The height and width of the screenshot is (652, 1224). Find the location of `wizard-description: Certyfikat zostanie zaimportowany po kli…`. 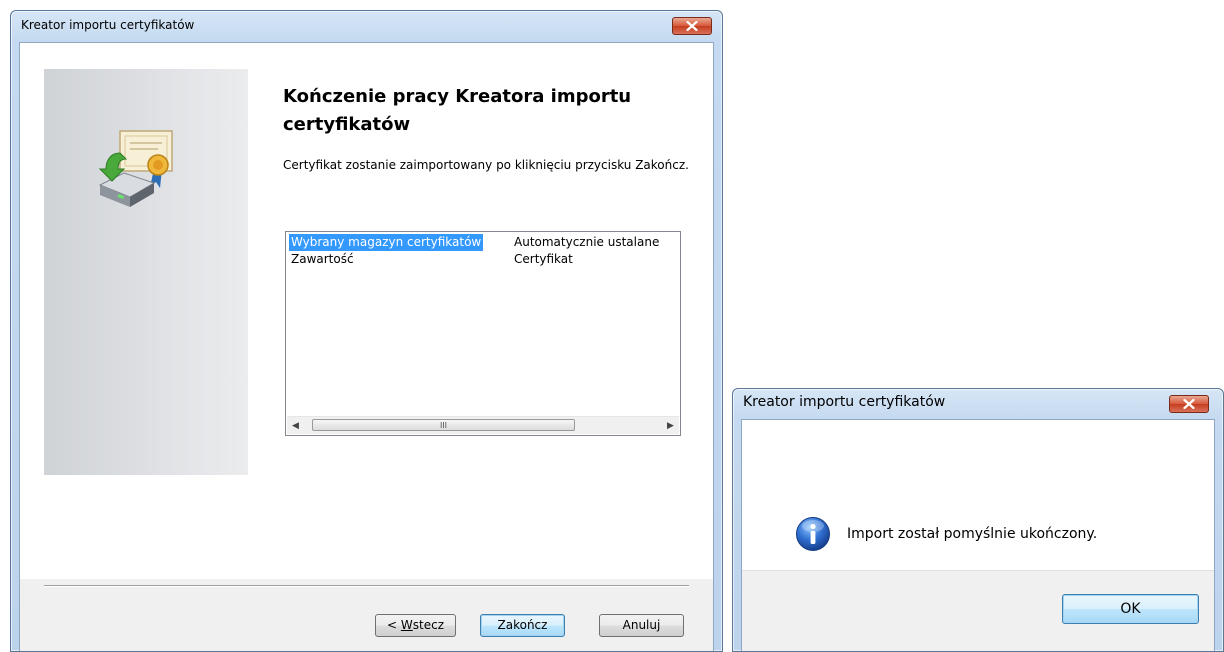

wizard-description: Certyfikat zostanie zaimportowany po kli… is located at coordinates (486, 165).